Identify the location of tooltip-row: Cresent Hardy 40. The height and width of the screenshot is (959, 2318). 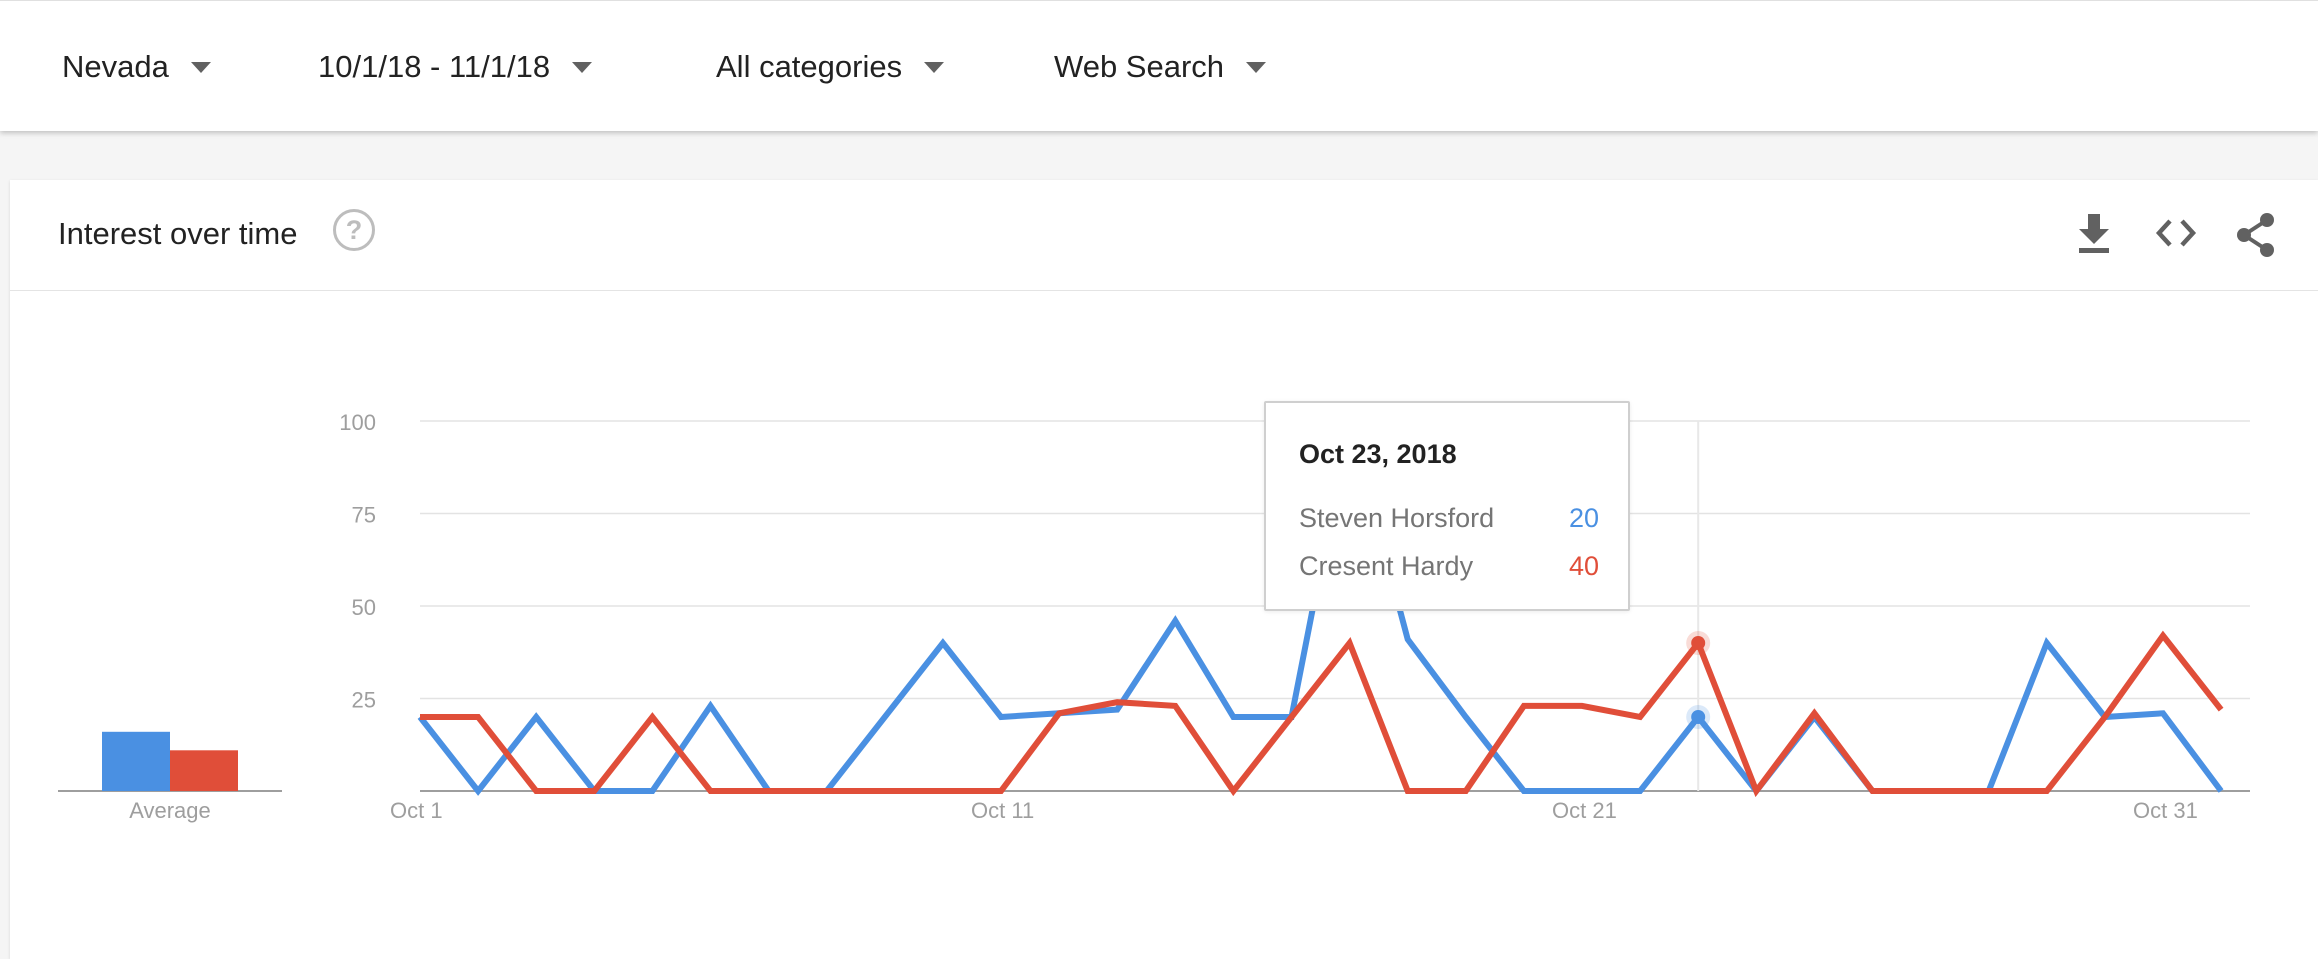
(1449, 566).